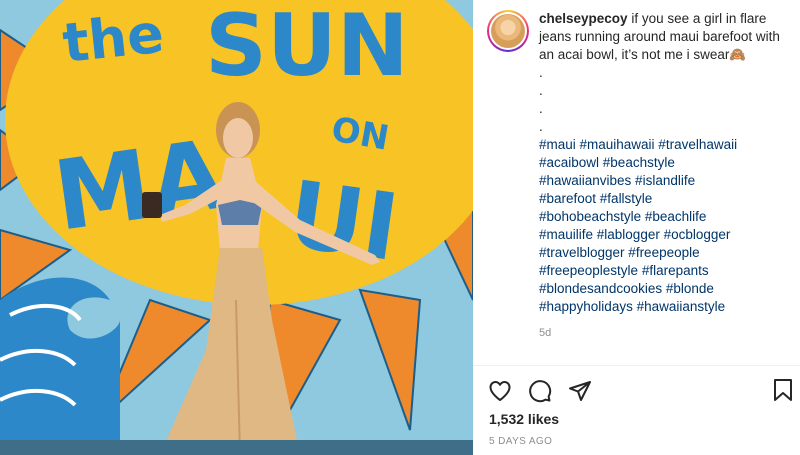 This screenshot has height=455, width=800. What do you see at coordinates (152, 205) in the screenshot?
I see `acai-bowl-cup` at bounding box center [152, 205].